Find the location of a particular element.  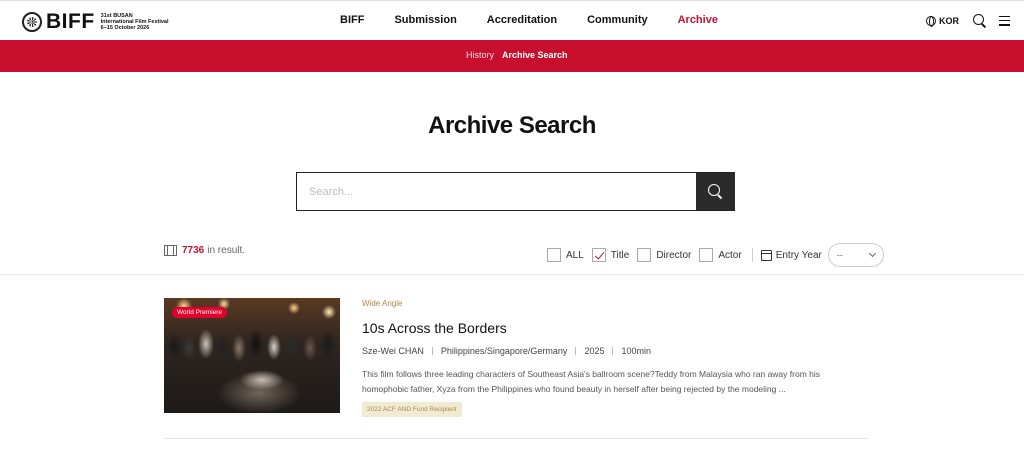

result-count: 7736 in result. is located at coordinates (204, 250).